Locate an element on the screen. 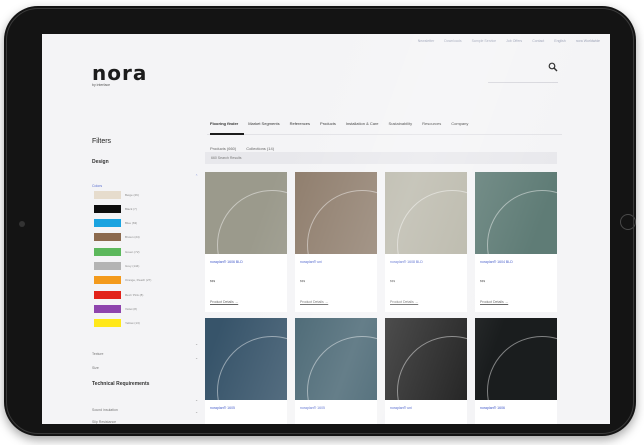 The width and height of the screenshot is (644, 445). logo-wordmark: nora is located at coordinates (120, 73).